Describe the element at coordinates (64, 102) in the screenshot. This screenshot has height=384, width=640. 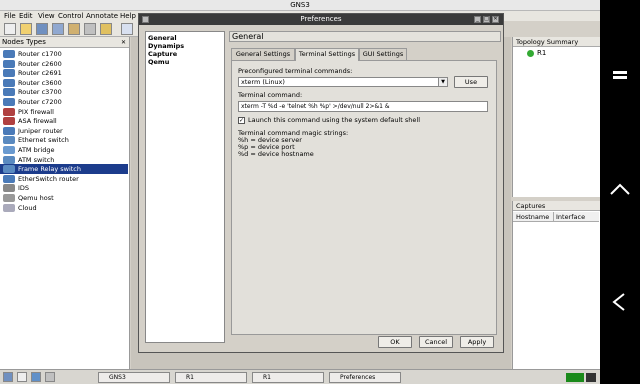
I see `node-type-item: Router c7200` at that location.